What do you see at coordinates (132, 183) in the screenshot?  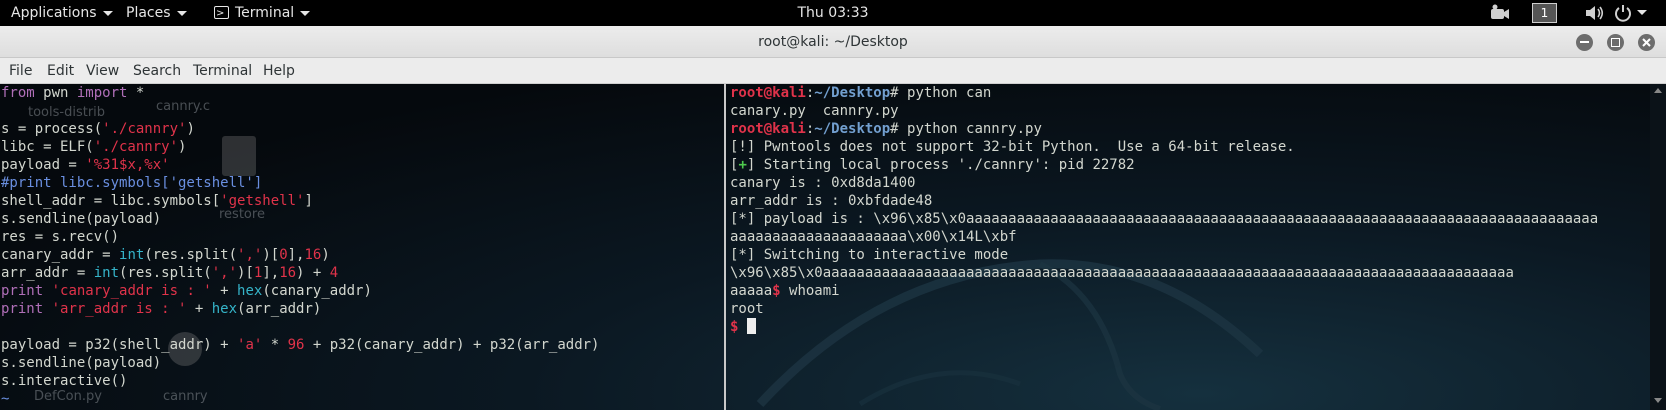 I see `text-segment: #print libc.symbols['getshell']` at bounding box center [132, 183].